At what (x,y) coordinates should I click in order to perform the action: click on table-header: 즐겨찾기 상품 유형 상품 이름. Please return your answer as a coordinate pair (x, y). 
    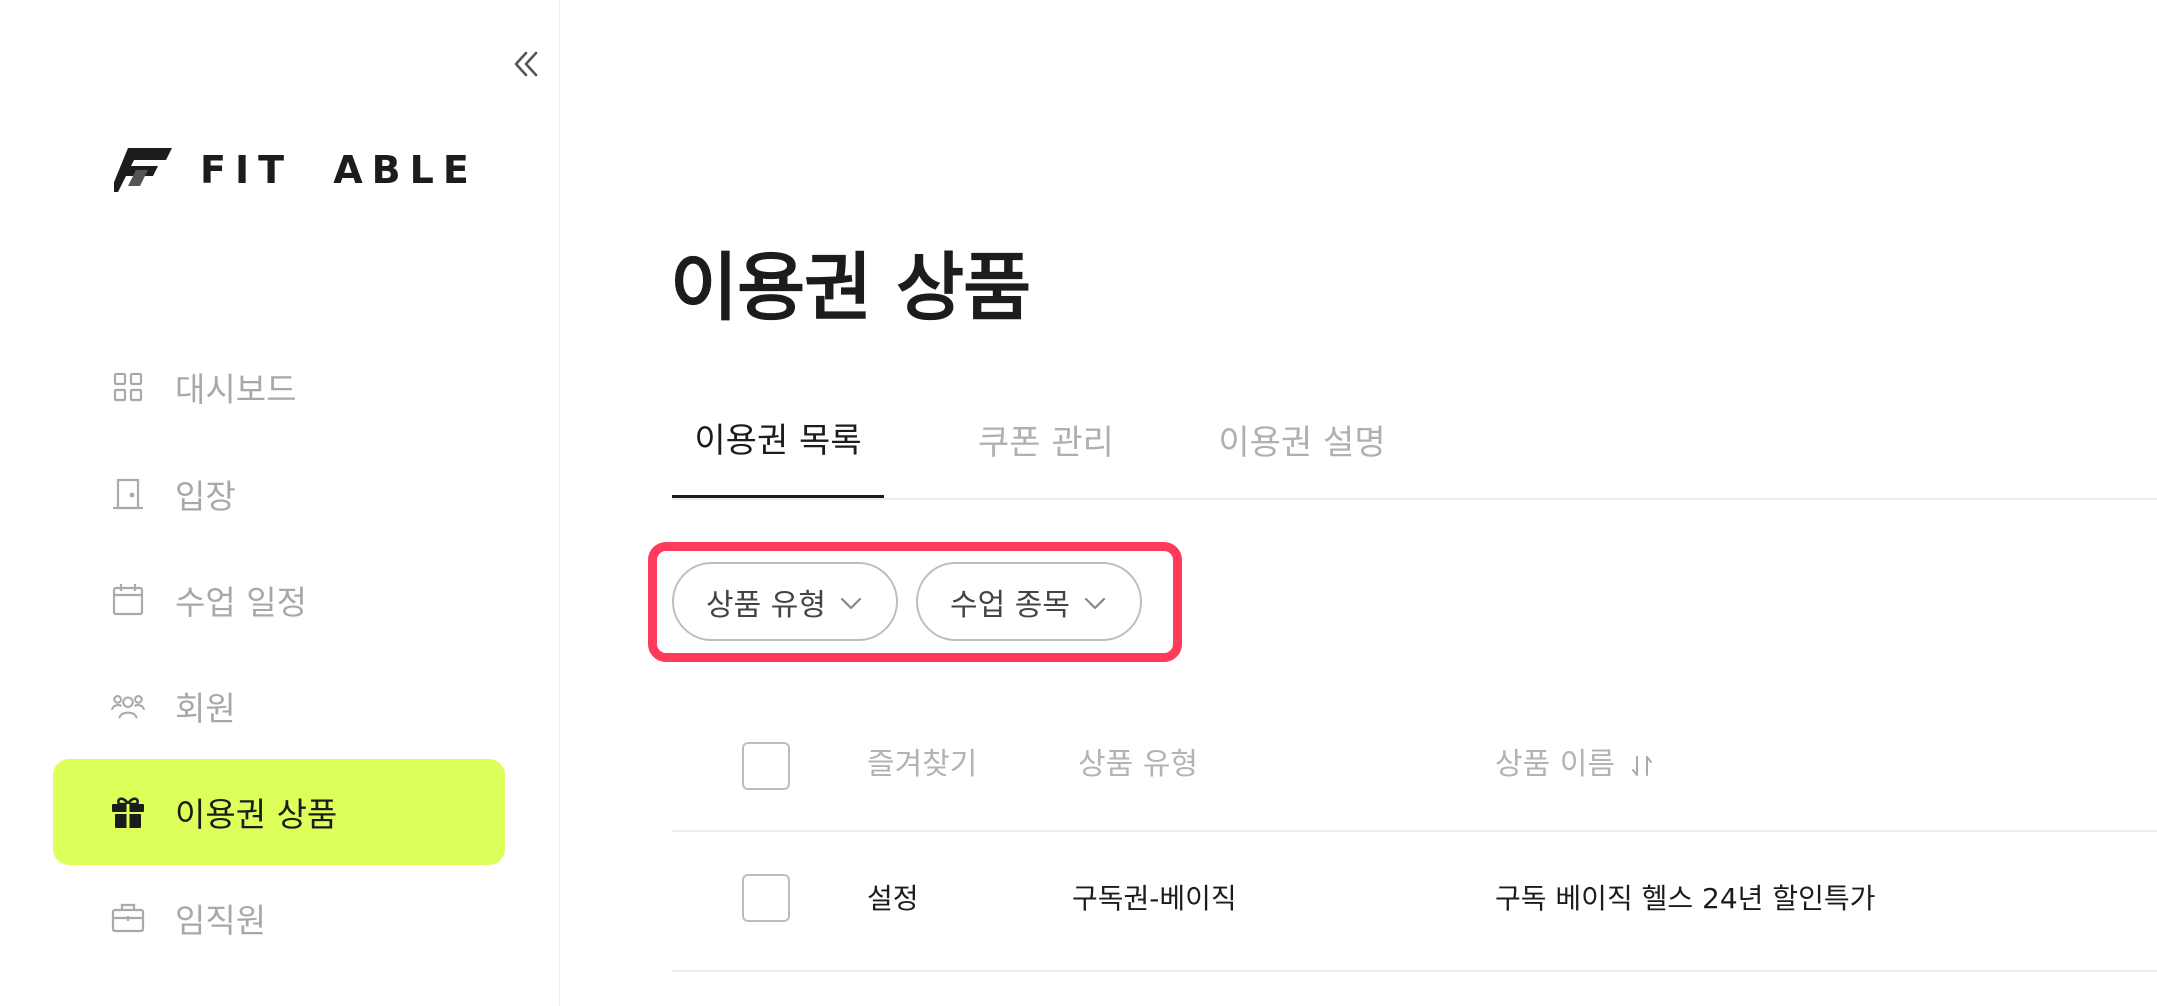
    Looking at the image, I should click on (1414, 766).